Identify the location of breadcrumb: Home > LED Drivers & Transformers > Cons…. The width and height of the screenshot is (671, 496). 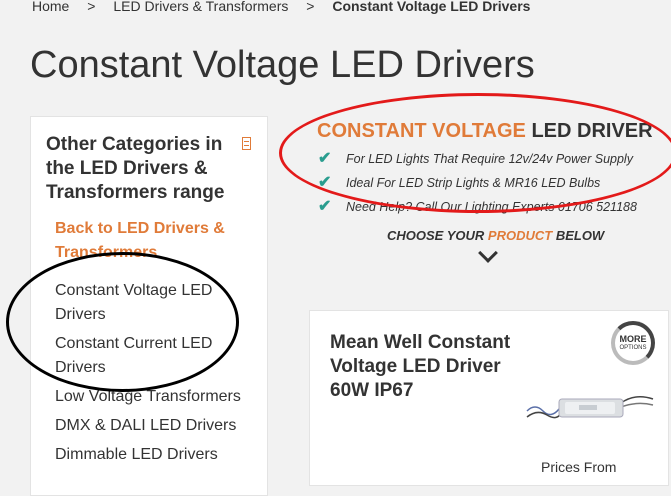
(281, 7).